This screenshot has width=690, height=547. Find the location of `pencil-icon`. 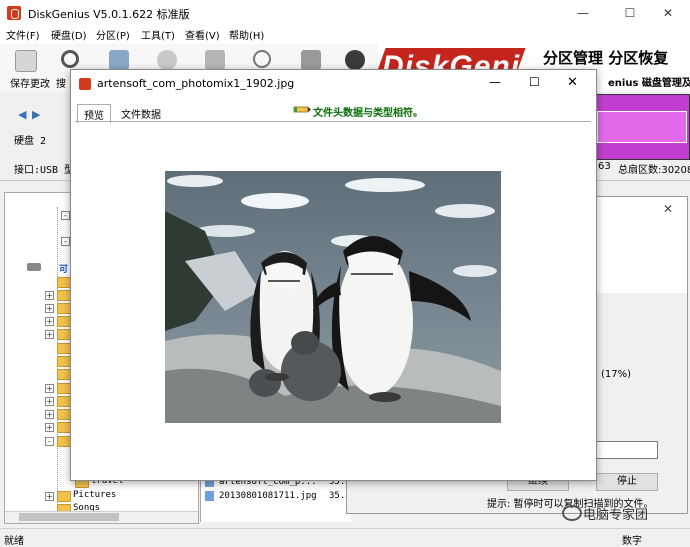

pencil-icon is located at coordinates (302, 109).